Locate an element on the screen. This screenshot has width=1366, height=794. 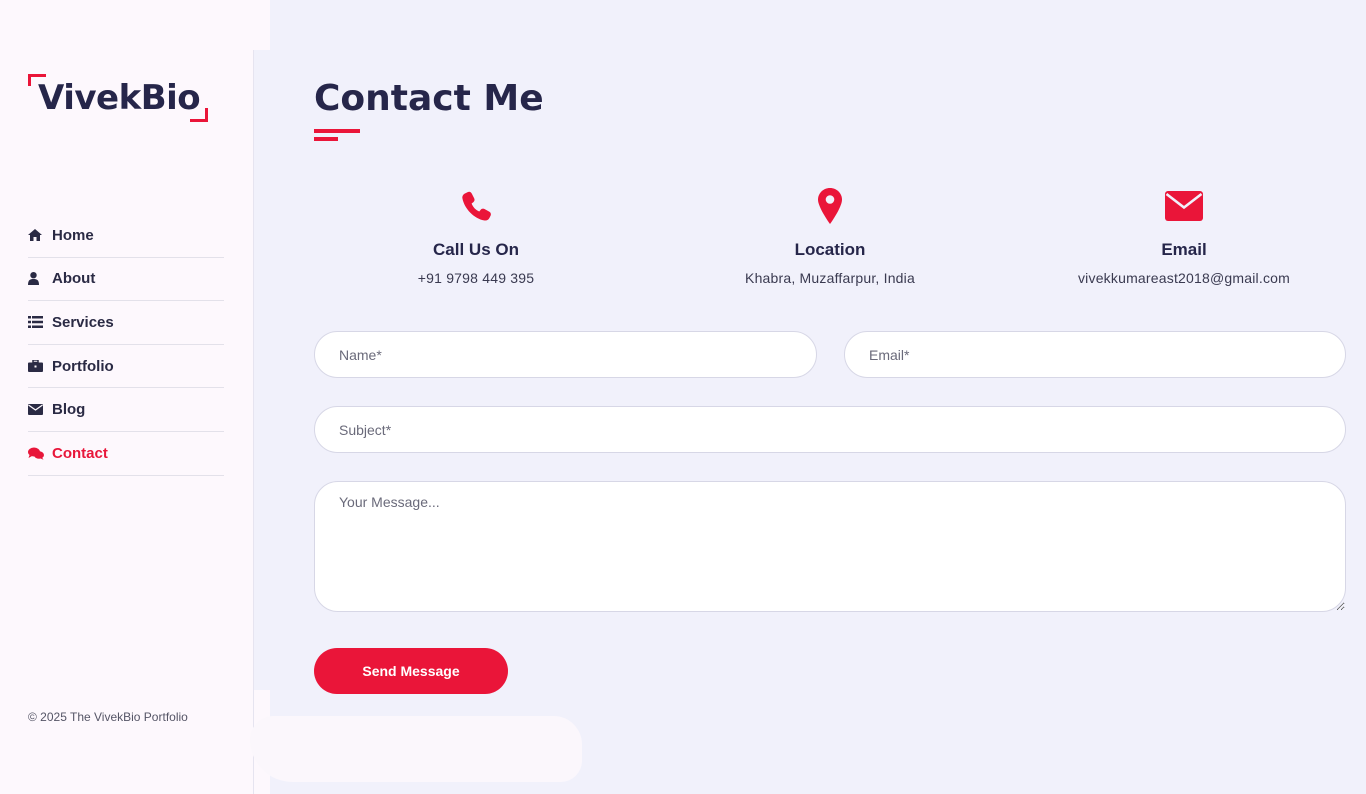
sidebar-item-label: Portfolio is located at coordinates (83, 366).